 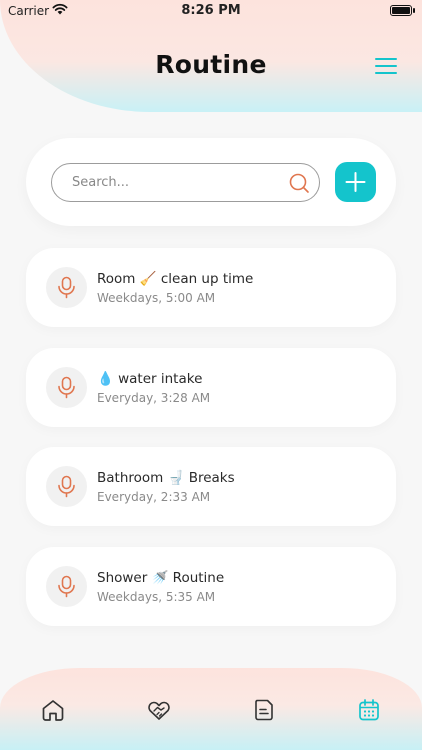 I want to click on search-box, so click(x=185, y=182).